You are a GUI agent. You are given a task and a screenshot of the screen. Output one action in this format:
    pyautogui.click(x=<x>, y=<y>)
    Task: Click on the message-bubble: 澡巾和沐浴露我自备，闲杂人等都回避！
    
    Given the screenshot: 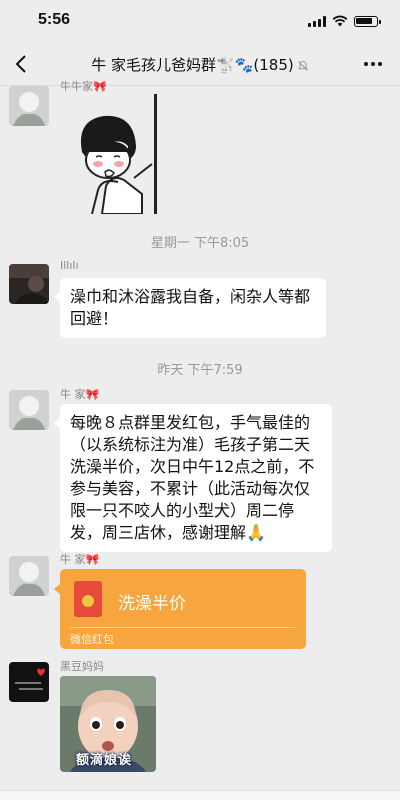 What is the action you would take?
    pyautogui.click(x=190, y=308)
    